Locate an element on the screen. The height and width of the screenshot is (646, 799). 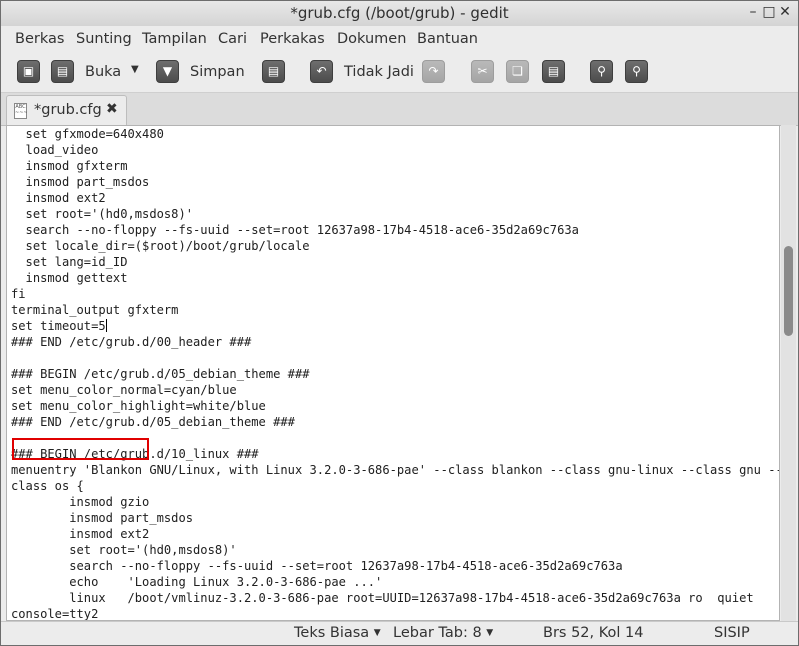
cut-icon: ✂ is located at coordinates (482, 71).